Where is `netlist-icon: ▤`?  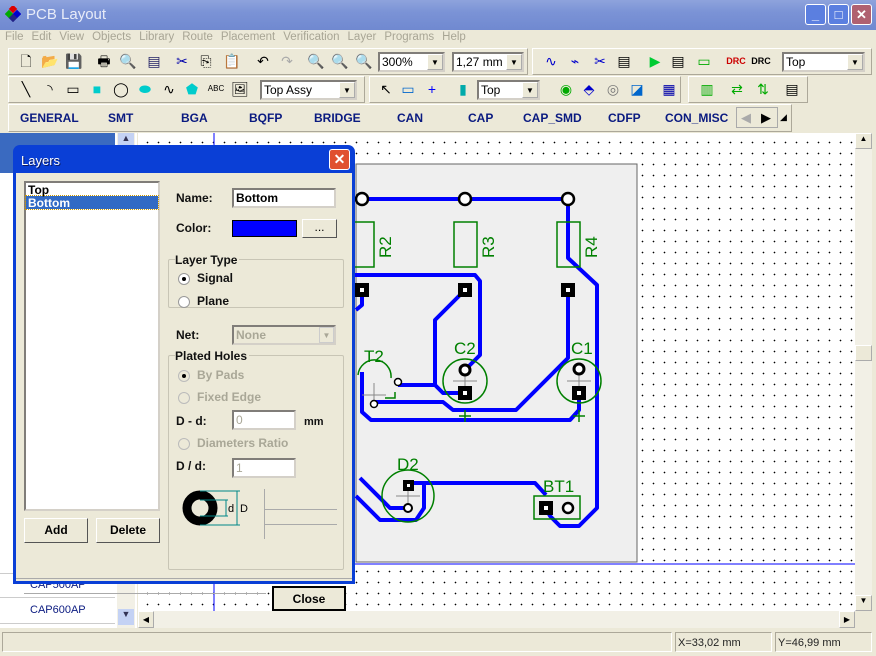 netlist-icon: ▤ is located at coordinates (624, 61).